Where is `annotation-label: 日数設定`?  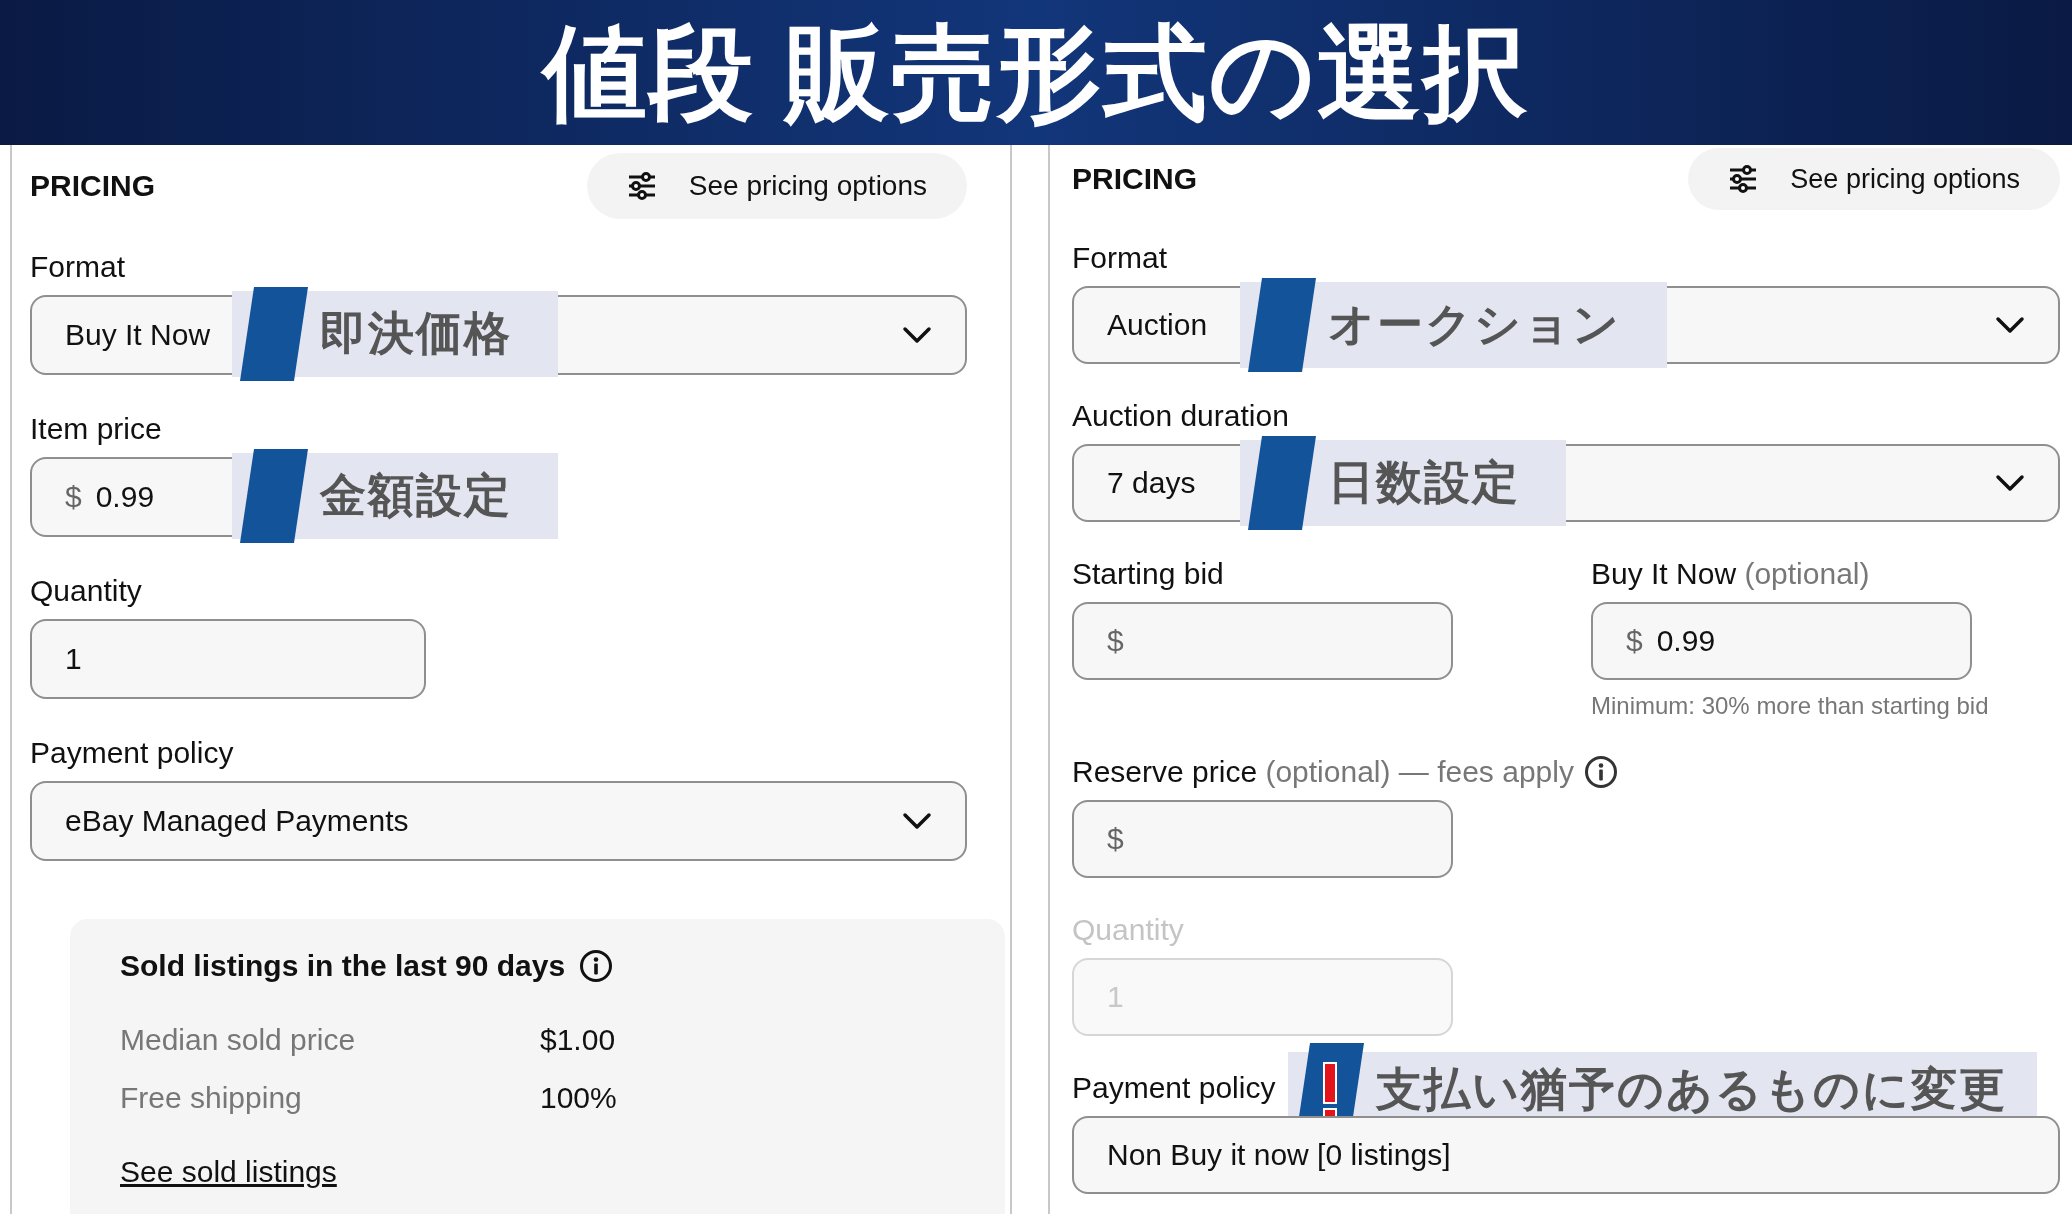
annotation-label: 日数設定 is located at coordinates (1424, 482).